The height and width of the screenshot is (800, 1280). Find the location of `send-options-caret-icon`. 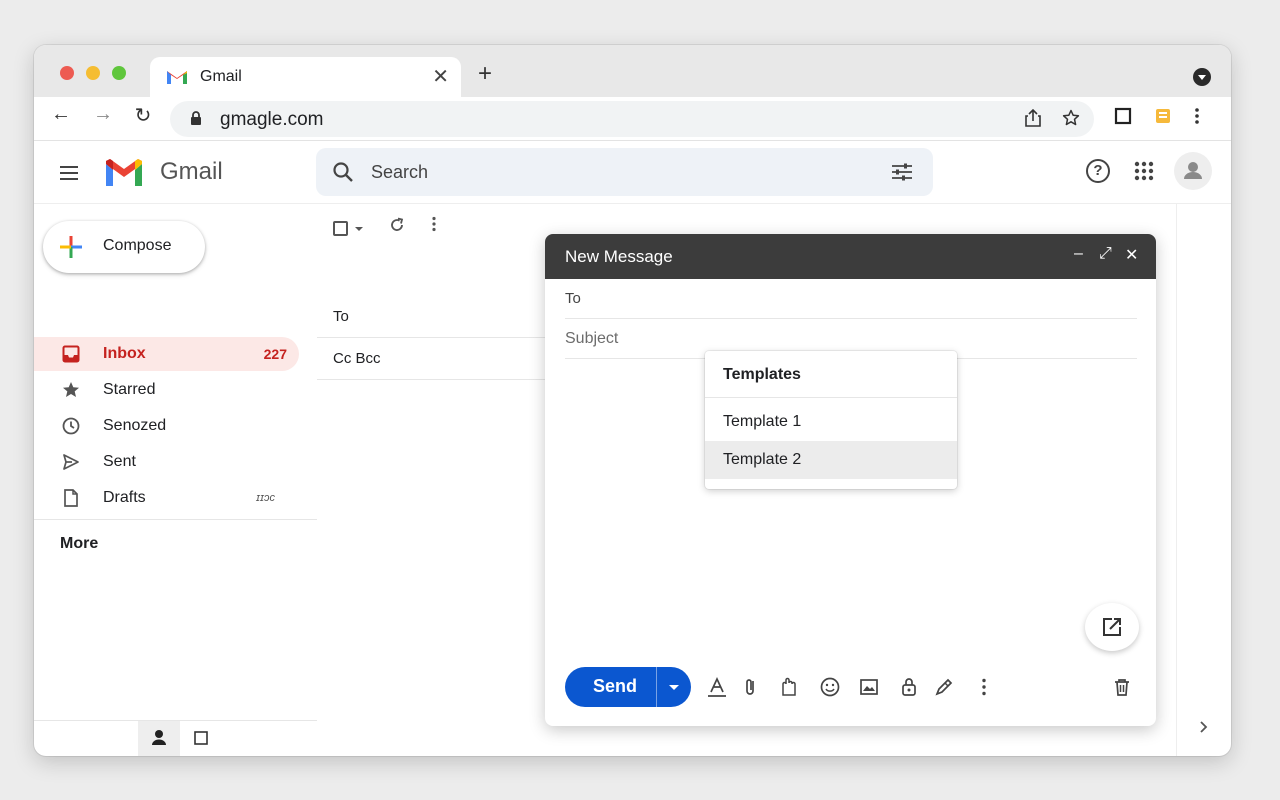

send-options-caret-icon is located at coordinates (674, 687).